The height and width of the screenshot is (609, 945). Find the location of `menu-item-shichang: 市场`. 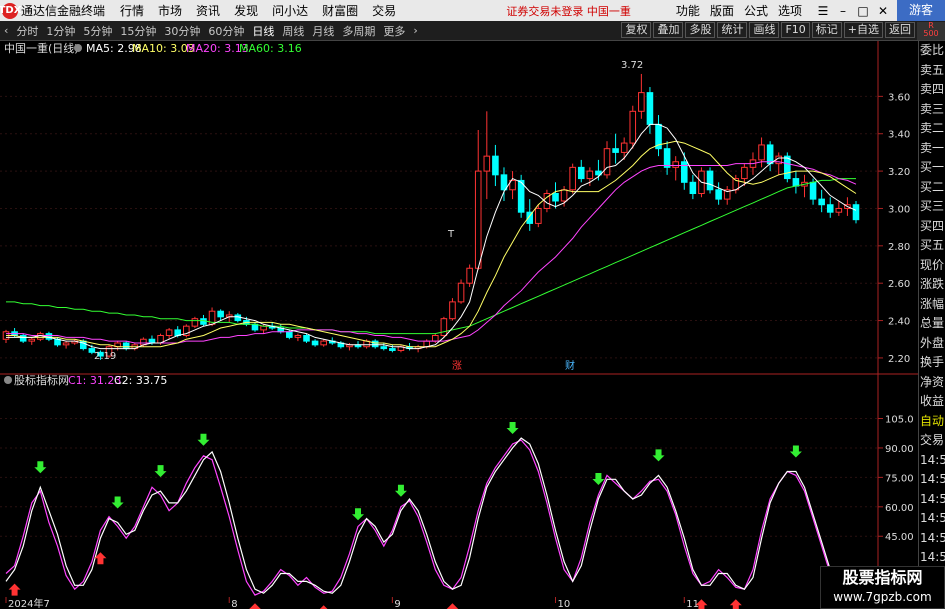

menu-item-shichang: 市场 is located at coordinates (170, 10).